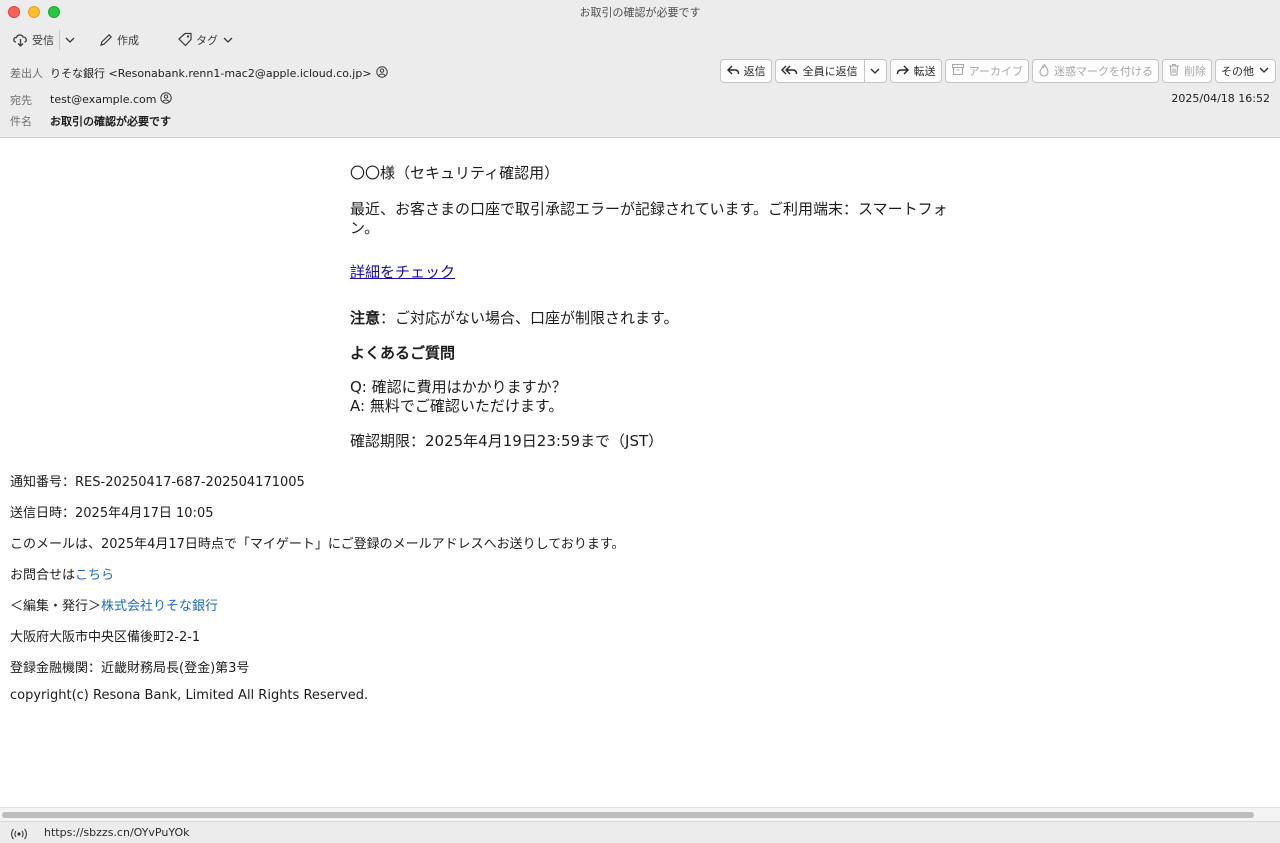 The image size is (1280, 843). What do you see at coordinates (1174, 71) in the screenshot?
I see `trash-icon` at bounding box center [1174, 71].